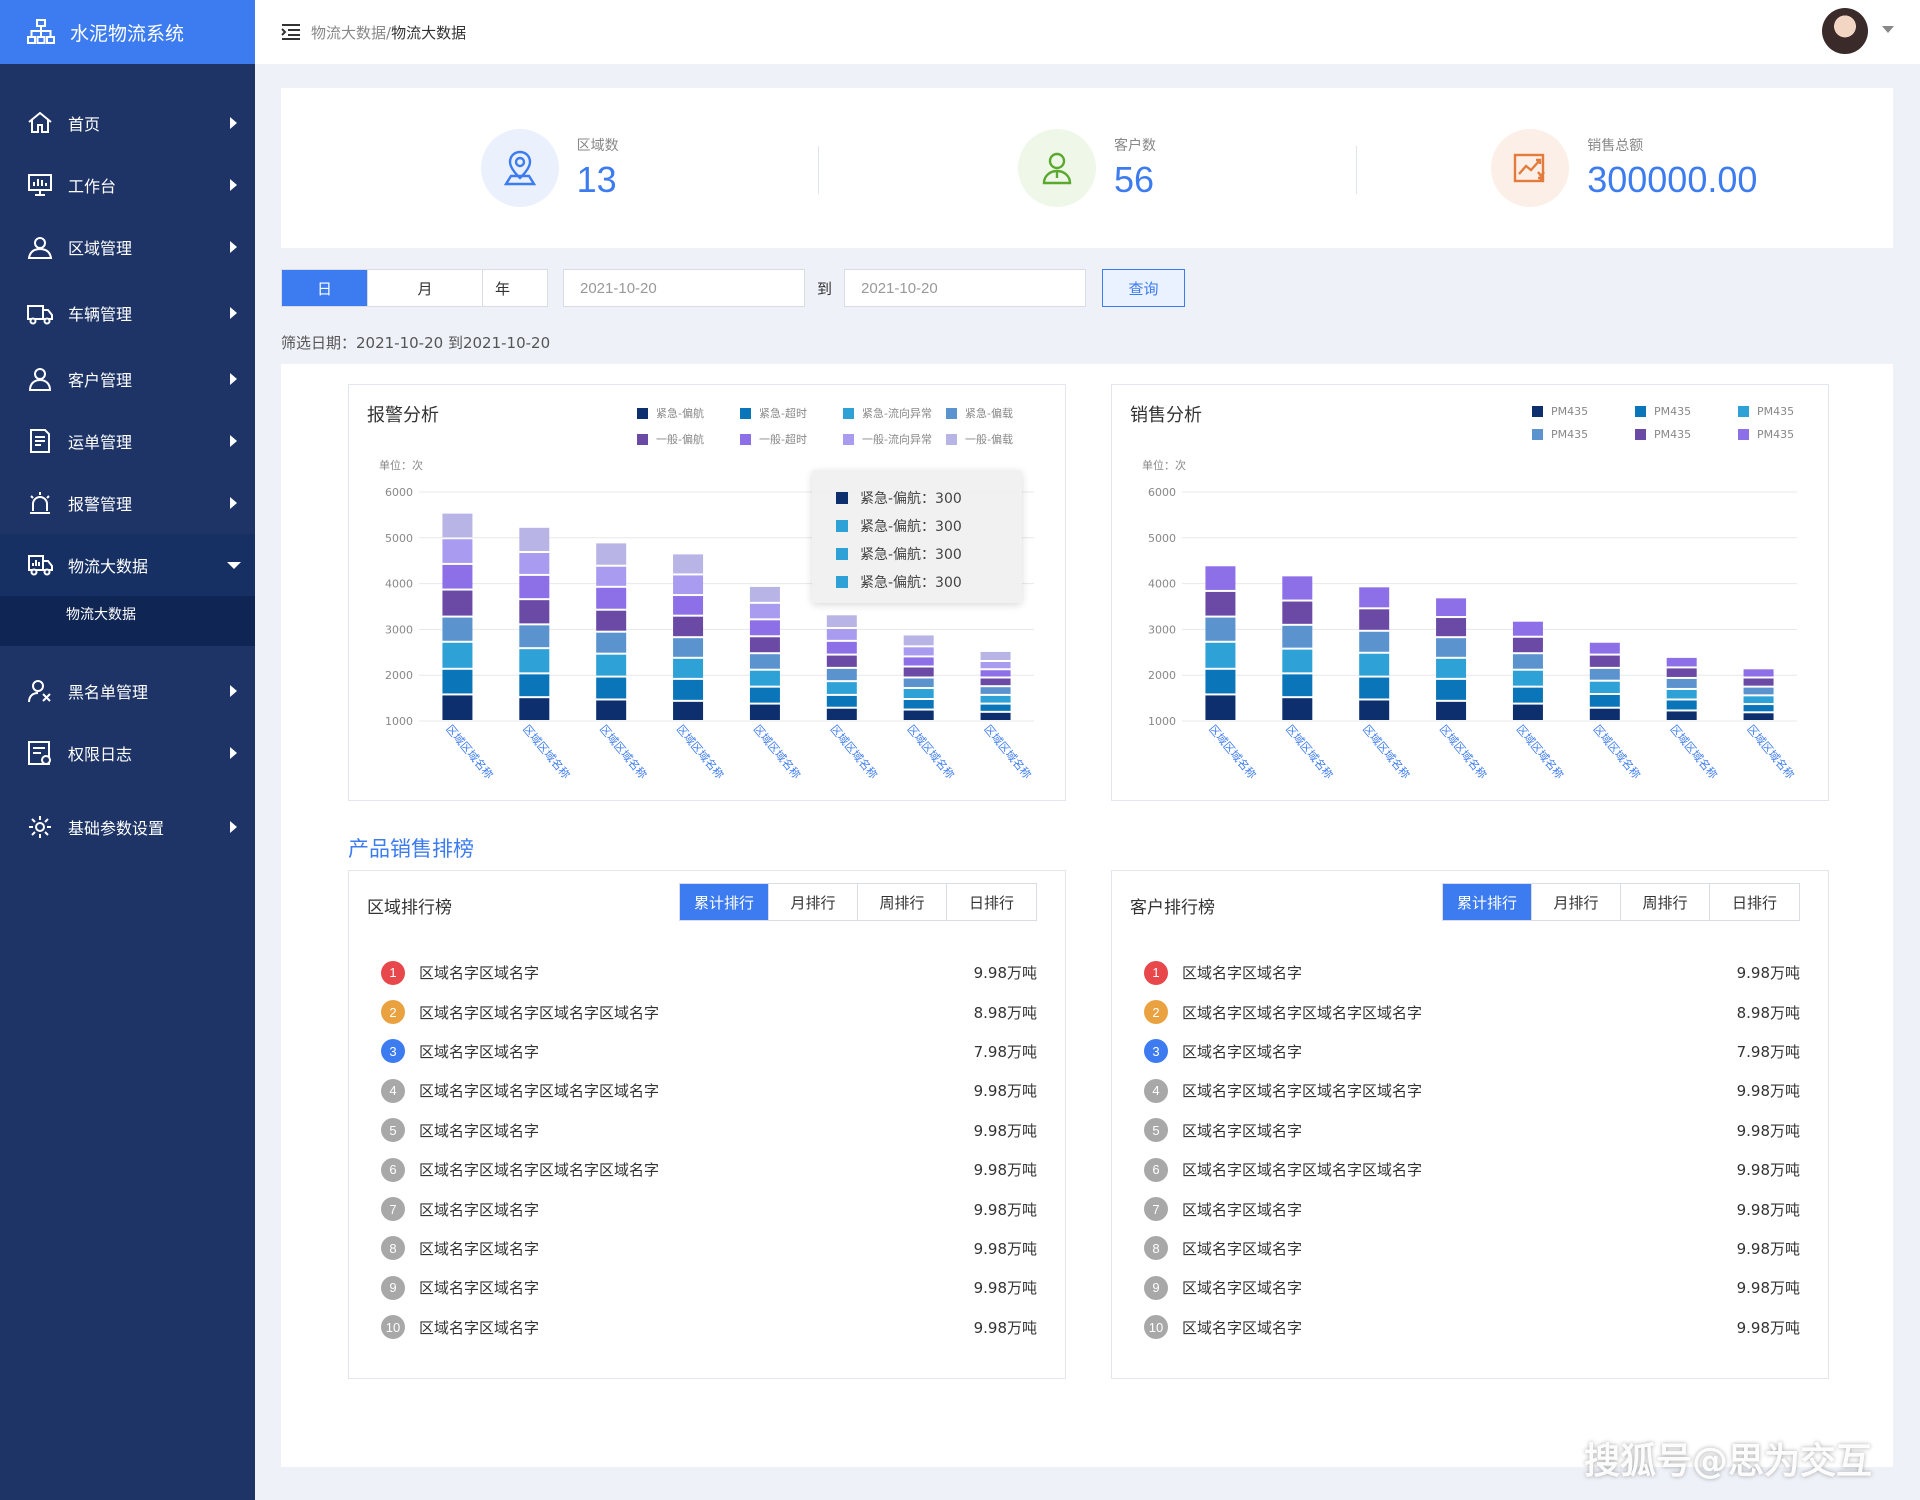  What do you see at coordinates (127, 565) in the screenshot?
I see `sidebar-item: 物流大数据` at bounding box center [127, 565].